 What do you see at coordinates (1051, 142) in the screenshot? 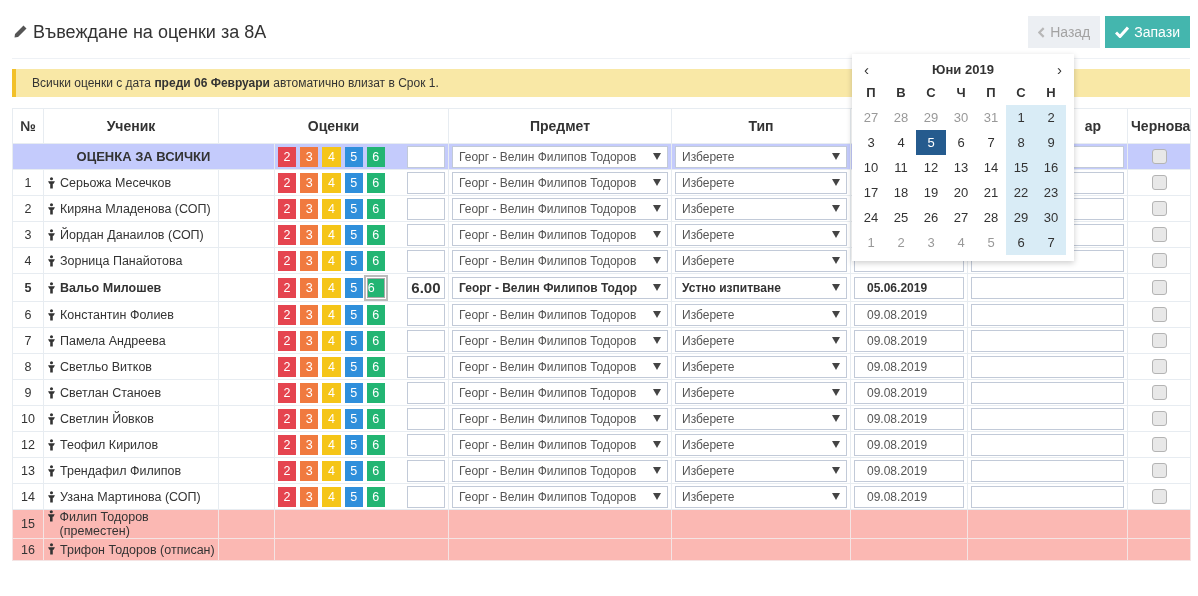
I see `calendar-day: 9` at bounding box center [1051, 142].